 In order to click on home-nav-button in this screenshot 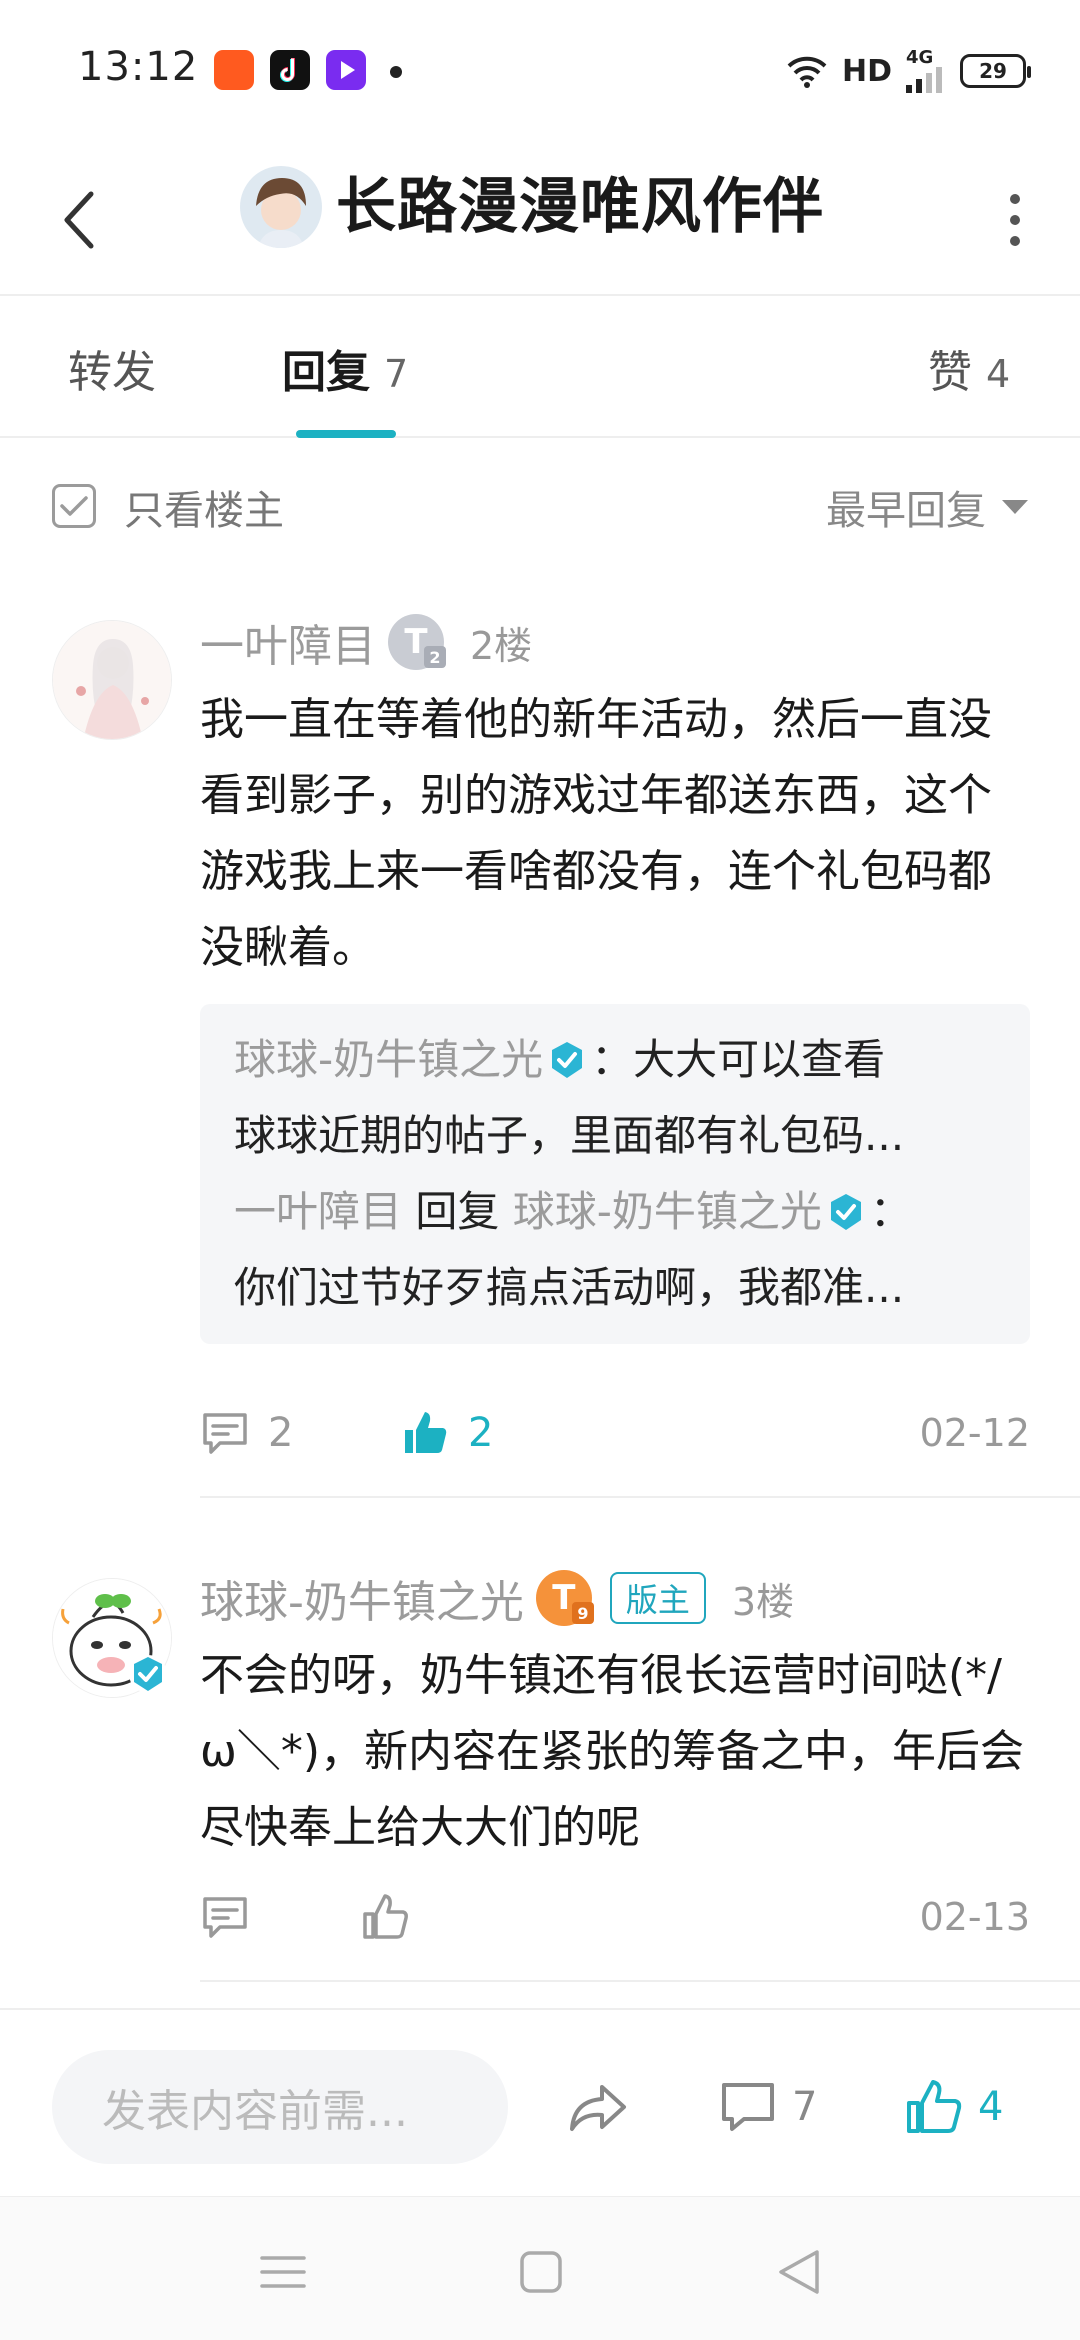, I will do `click(541, 2272)`.